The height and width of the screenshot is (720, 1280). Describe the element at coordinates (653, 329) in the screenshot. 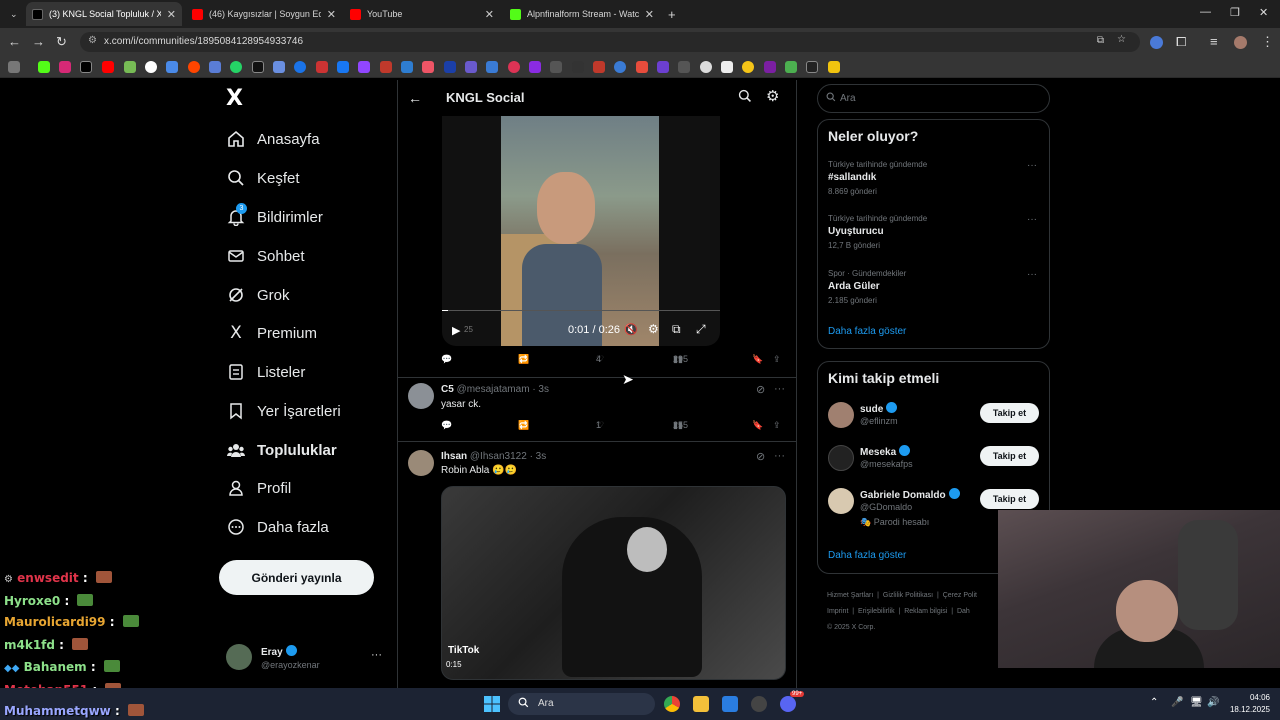

I see `video-settings-icon: ⚙` at that location.